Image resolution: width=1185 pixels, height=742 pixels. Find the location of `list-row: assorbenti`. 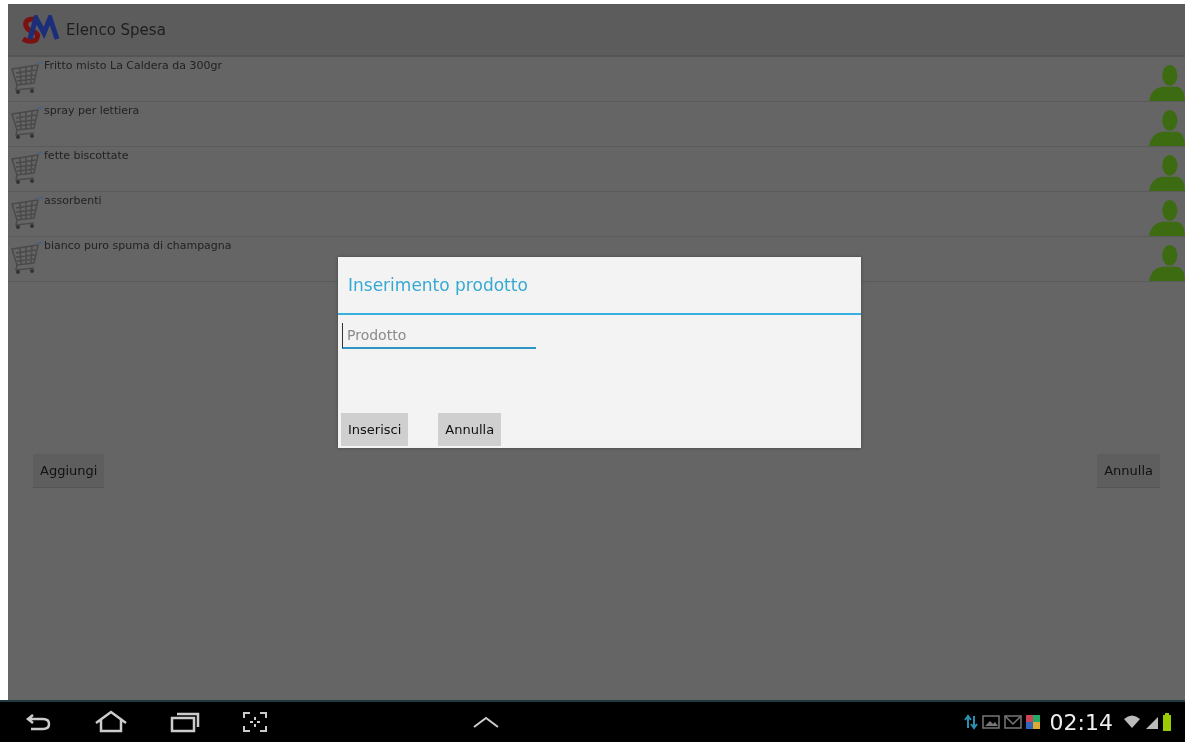

list-row: assorbenti is located at coordinates (596, 214).